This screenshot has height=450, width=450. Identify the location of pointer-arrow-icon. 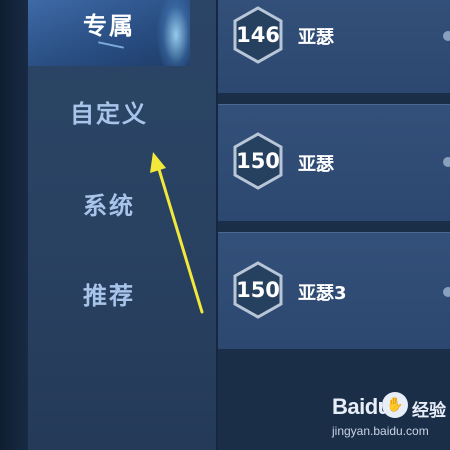
(177, 233).